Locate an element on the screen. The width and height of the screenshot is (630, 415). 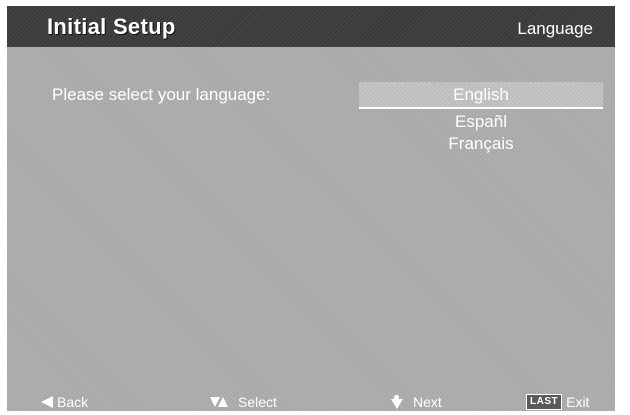
language-prompt: Please select your language: is located at coordinates (161, 94).